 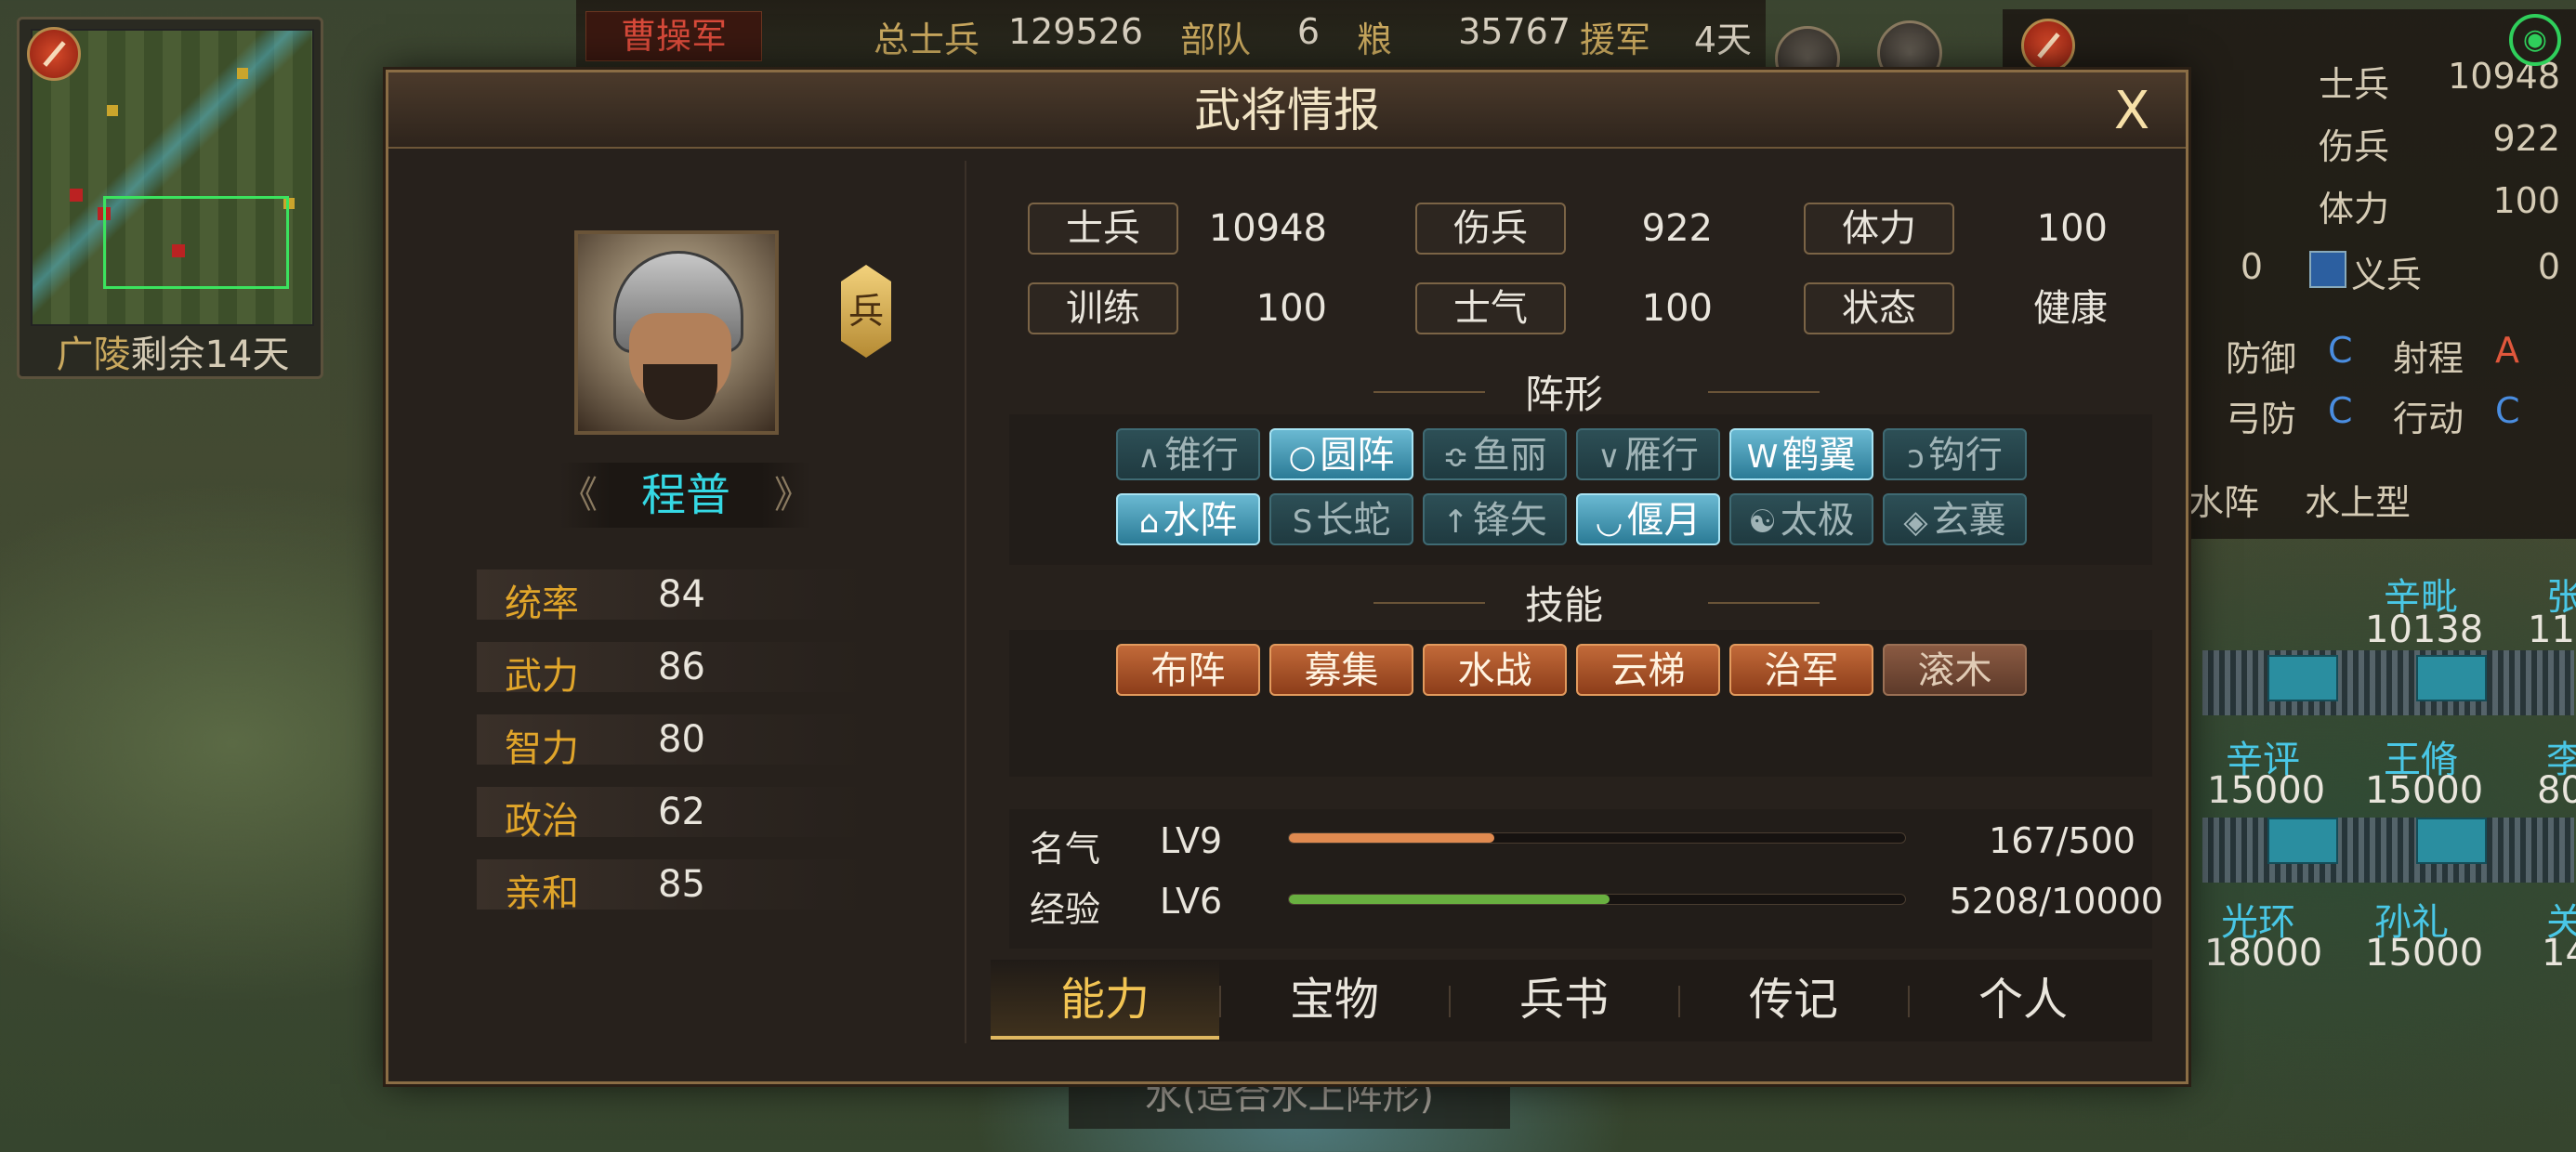 What do you see at coordinates (1722, 40) in the screenshot?
I see `reinforce-value: 4天` at bounding box center [1722, 40].